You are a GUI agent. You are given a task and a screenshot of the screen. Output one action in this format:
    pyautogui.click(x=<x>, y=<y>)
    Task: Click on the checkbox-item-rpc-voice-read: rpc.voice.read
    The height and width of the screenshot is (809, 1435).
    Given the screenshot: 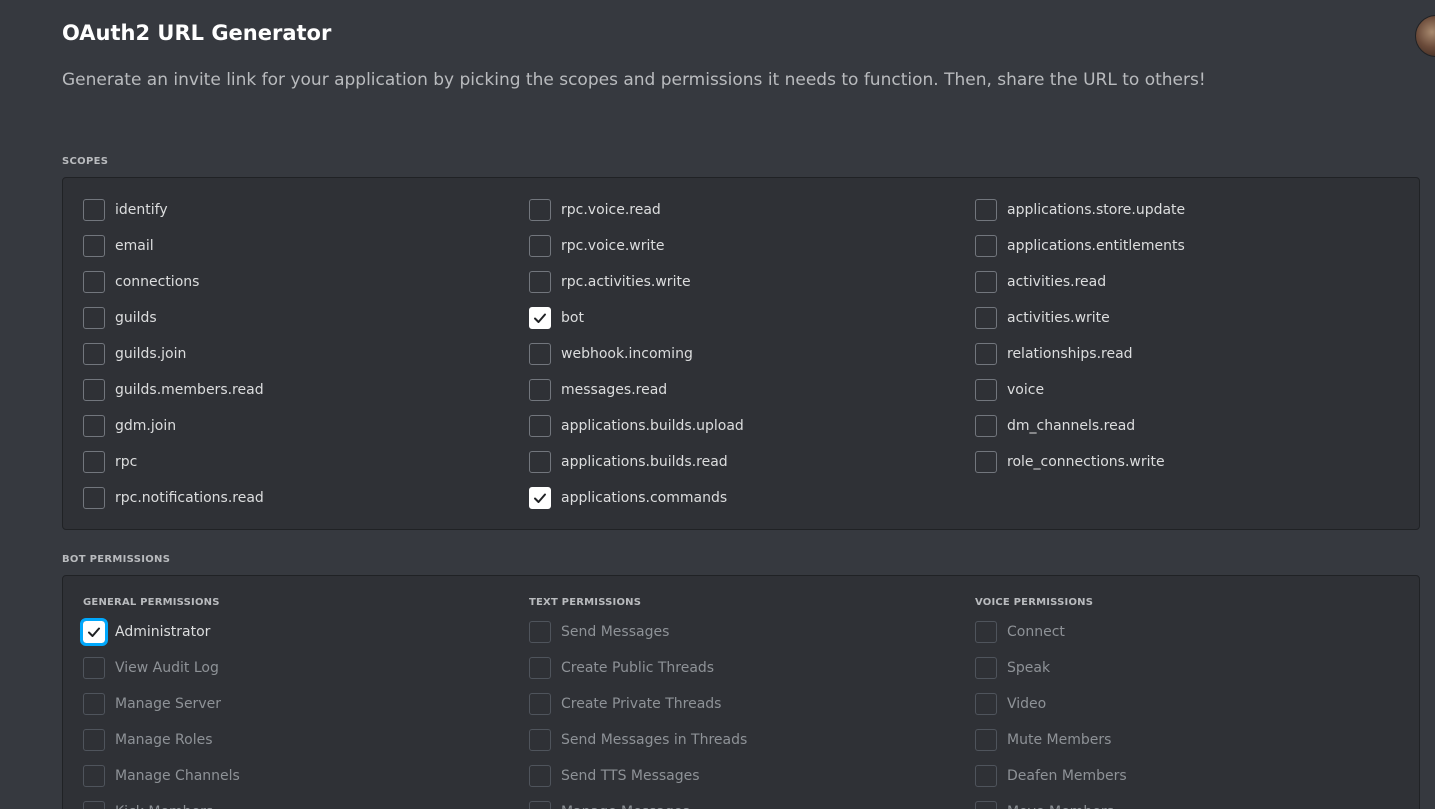 What is the action you would take?
    pyautogui.click(x=595, y=210)
    